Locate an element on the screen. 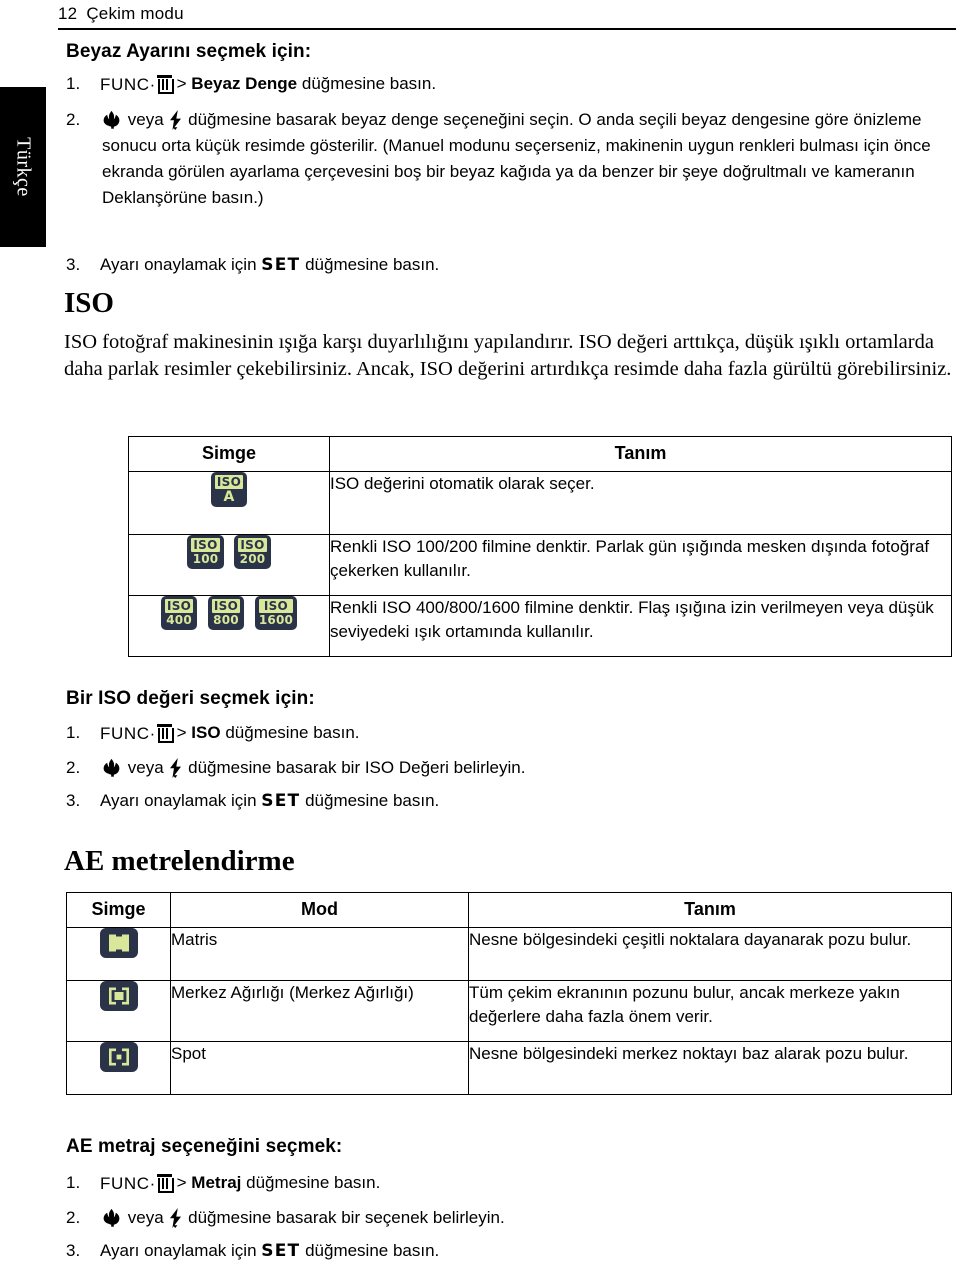 This screenshot has height=1272, width=960. iso-step-1-sep: > is located at coordinates (181, 732).